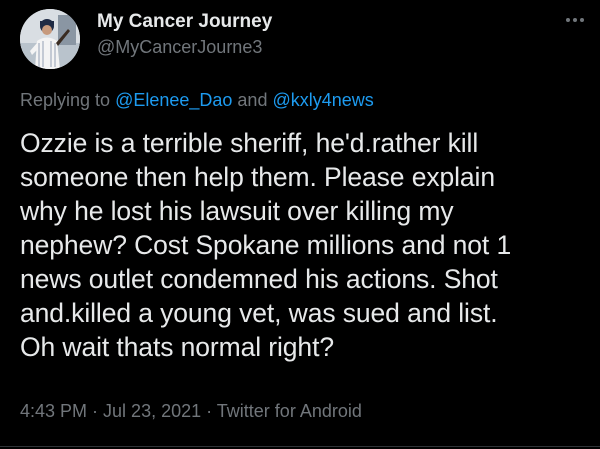  What do you see at coordinates (173, 100) in the screenshot?
I see `mention-link-elenee-dao: @Elenee_Dao` at bounding box center [173, 100].